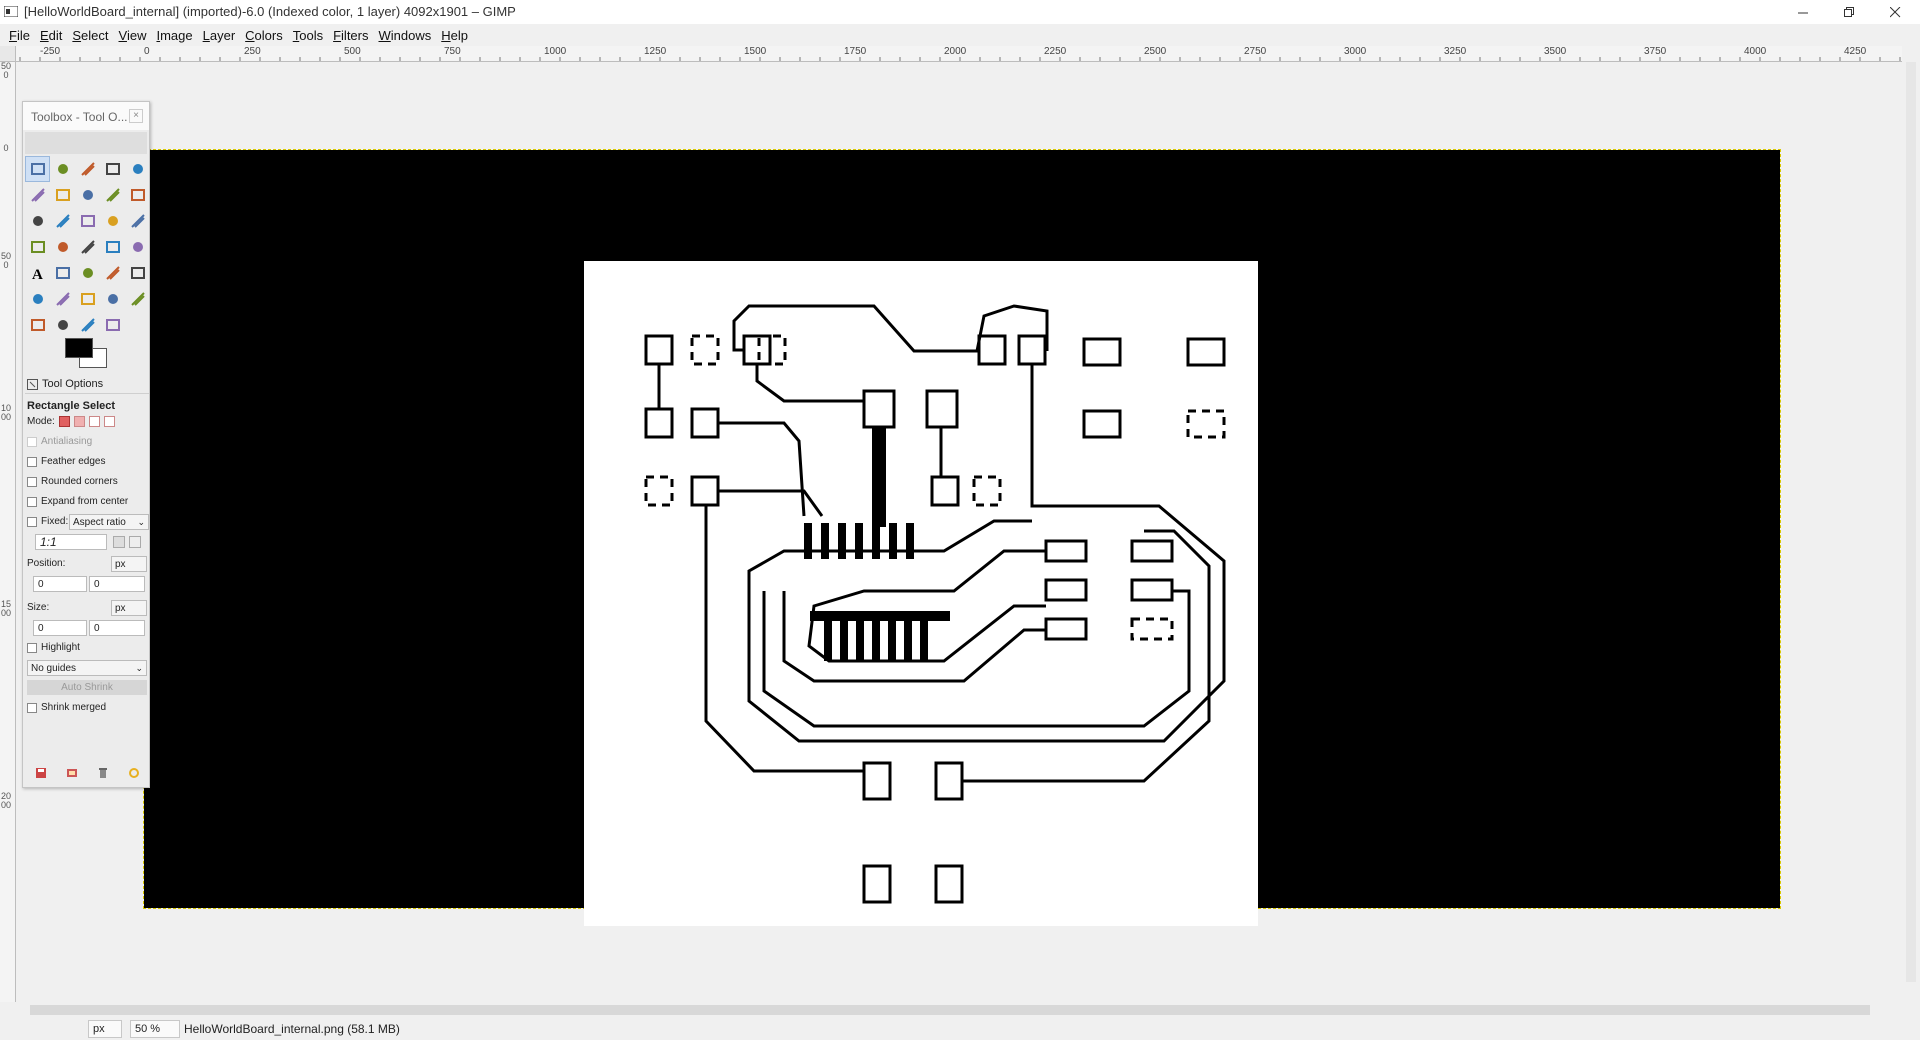  I want to click on mode-add-button, so click(79, 421).